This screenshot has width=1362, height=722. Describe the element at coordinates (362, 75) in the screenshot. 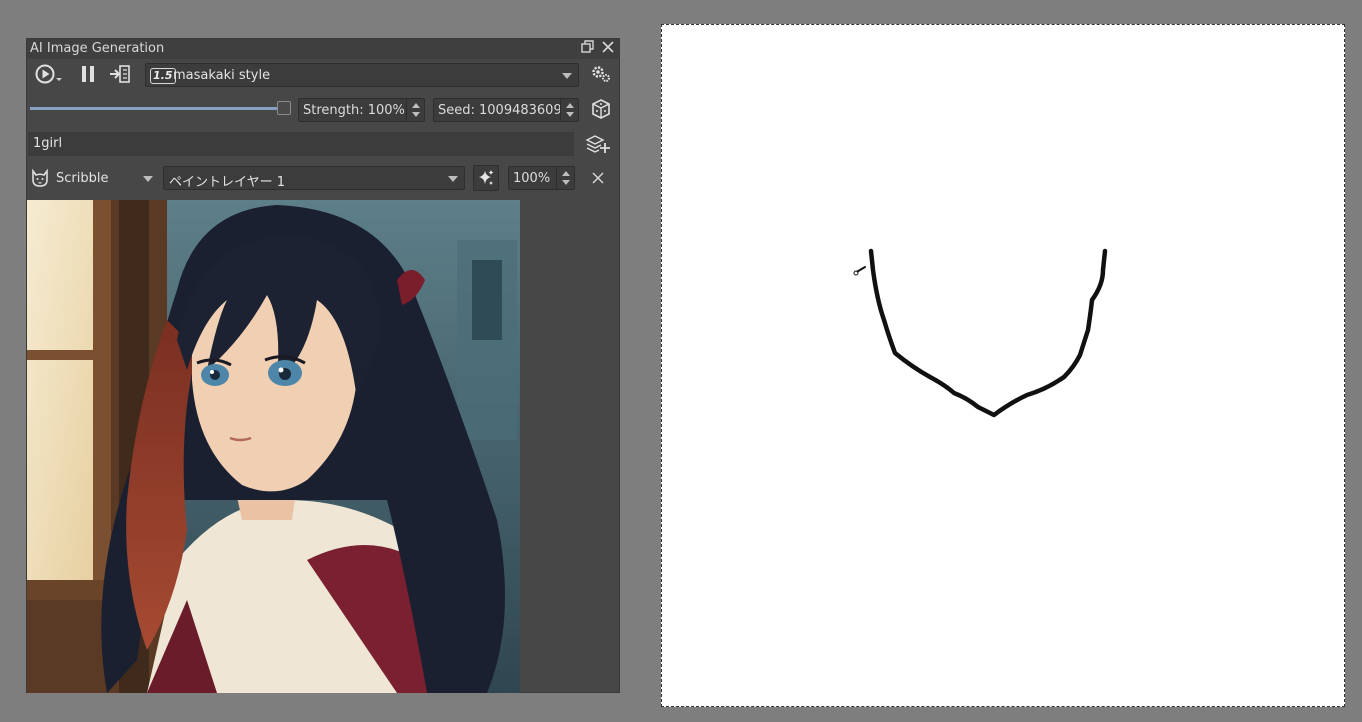

I see `model-style-select: 1.5 masakaki style` at that location.